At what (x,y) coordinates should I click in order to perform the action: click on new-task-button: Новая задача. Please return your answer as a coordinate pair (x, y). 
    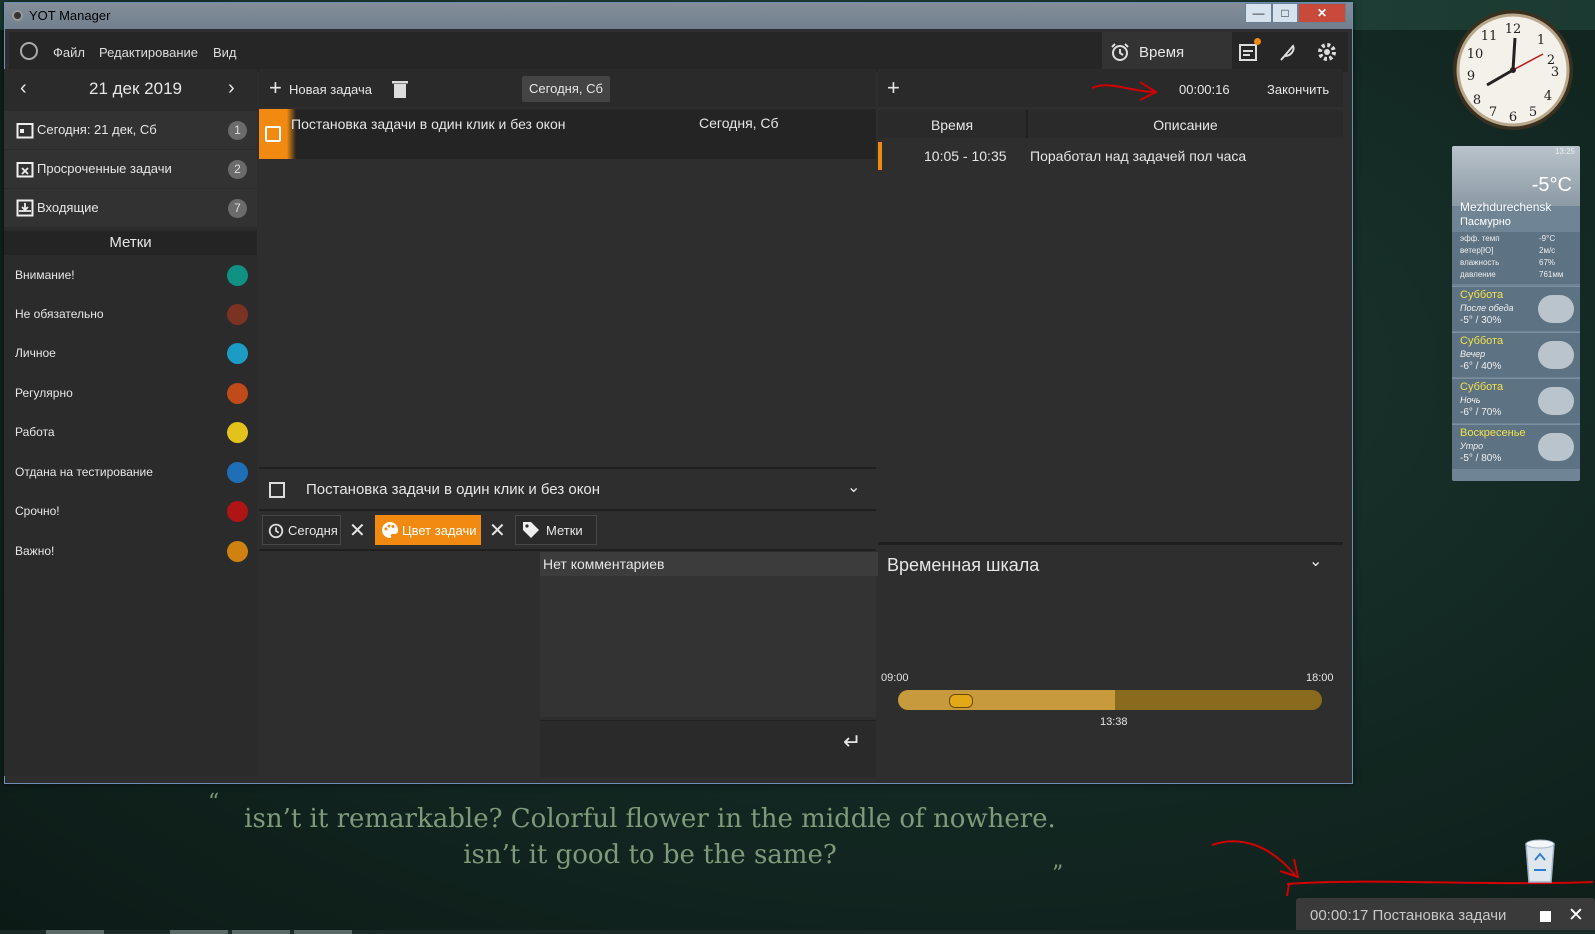
    Looking at the image, I should click on (330, 89).